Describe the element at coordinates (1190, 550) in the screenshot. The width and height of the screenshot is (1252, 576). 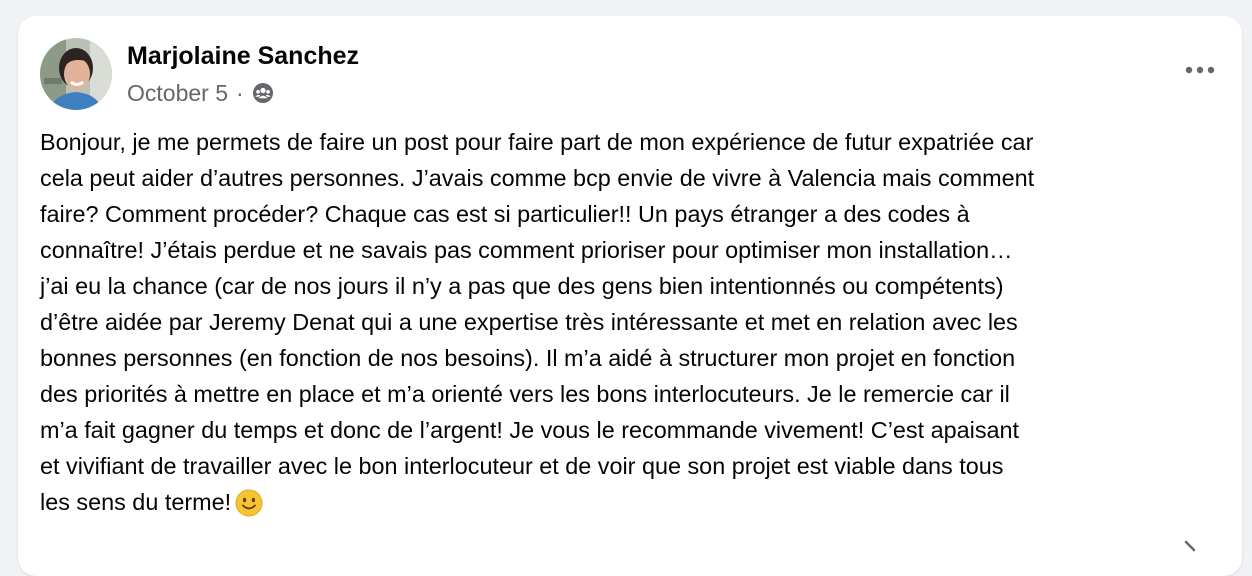
I see `chevron-right-icon` at that location.